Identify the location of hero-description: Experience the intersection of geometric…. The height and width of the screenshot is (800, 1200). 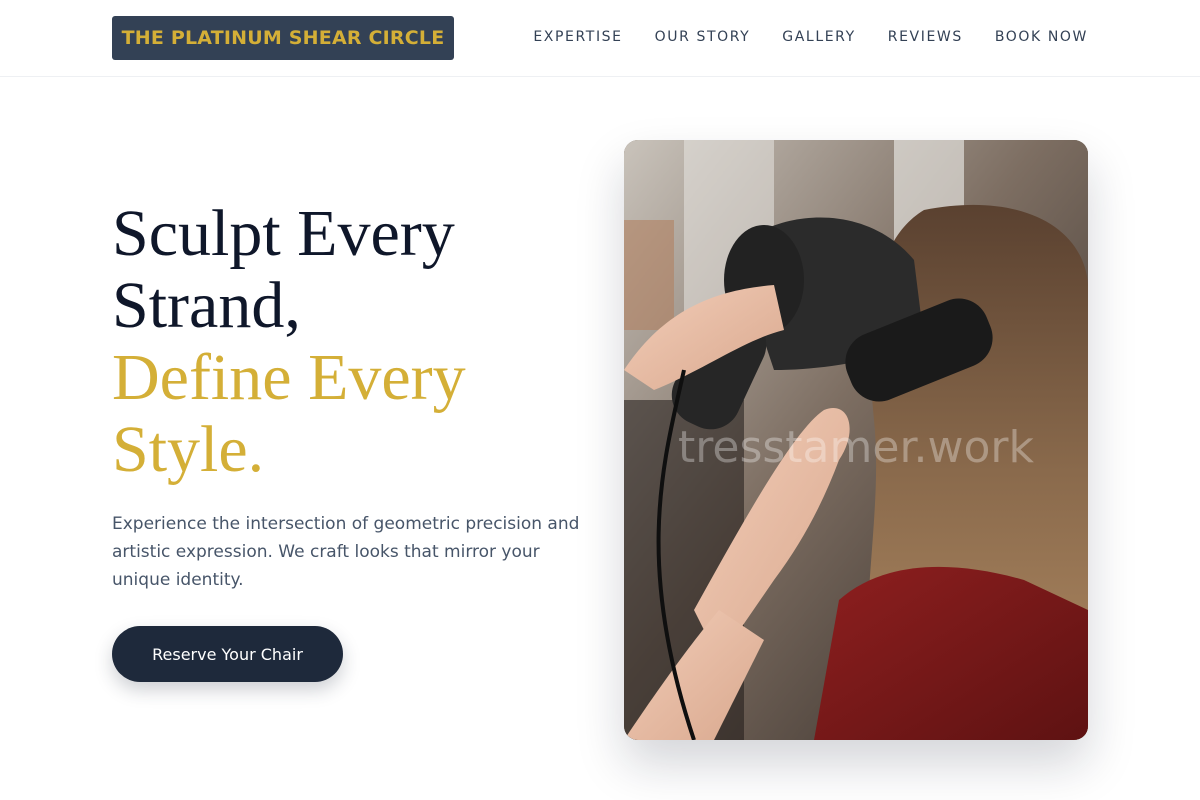
(346, 552).